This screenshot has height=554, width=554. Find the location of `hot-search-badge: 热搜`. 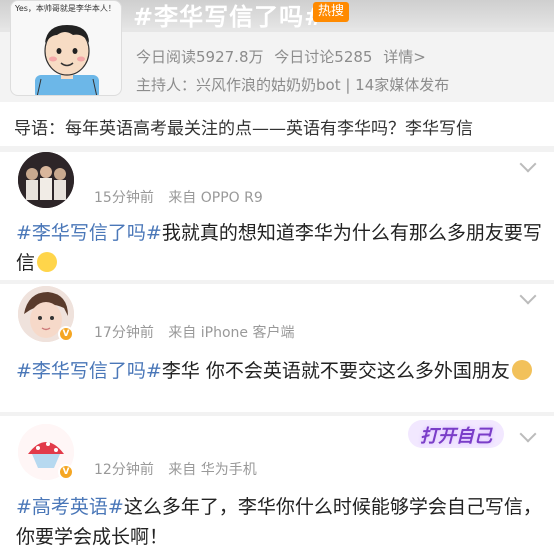

hot-search-badge: 热搜 is located at coordinates (331, 12).